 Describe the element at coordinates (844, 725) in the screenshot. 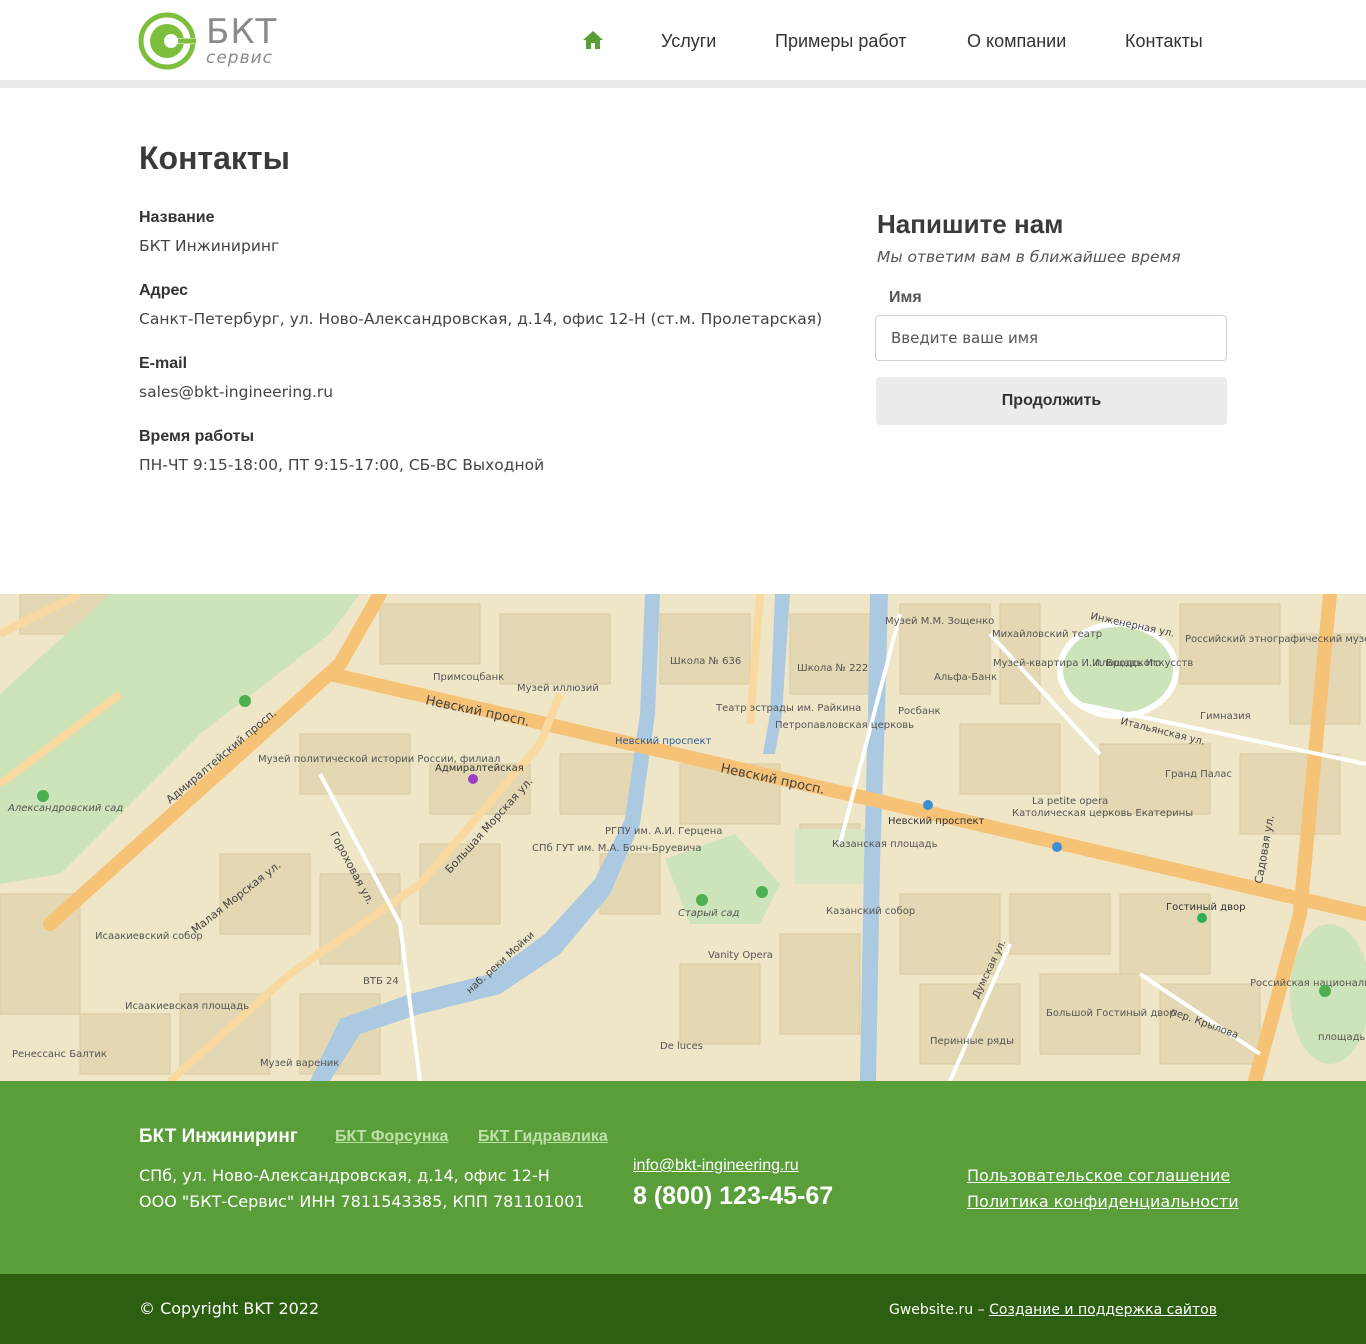

I see `map-label-petropavl: Петропавловская церковь` at that location.